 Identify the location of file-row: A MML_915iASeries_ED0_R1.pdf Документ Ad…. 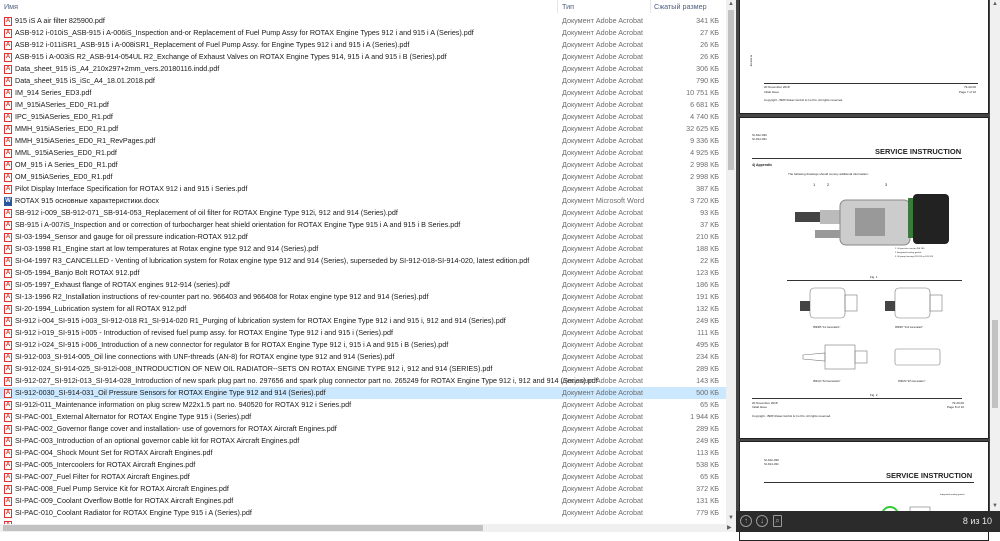
(363, 153).